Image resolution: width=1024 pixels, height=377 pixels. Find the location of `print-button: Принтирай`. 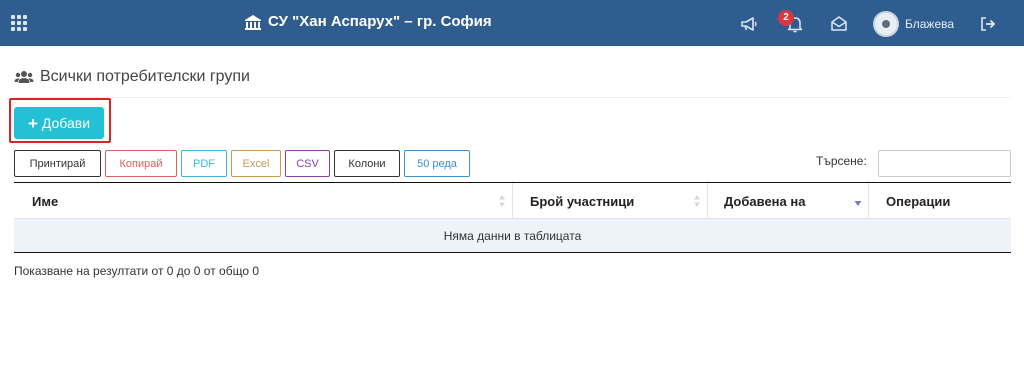

print-button: Принтирай is located at coordinates (57, 163).